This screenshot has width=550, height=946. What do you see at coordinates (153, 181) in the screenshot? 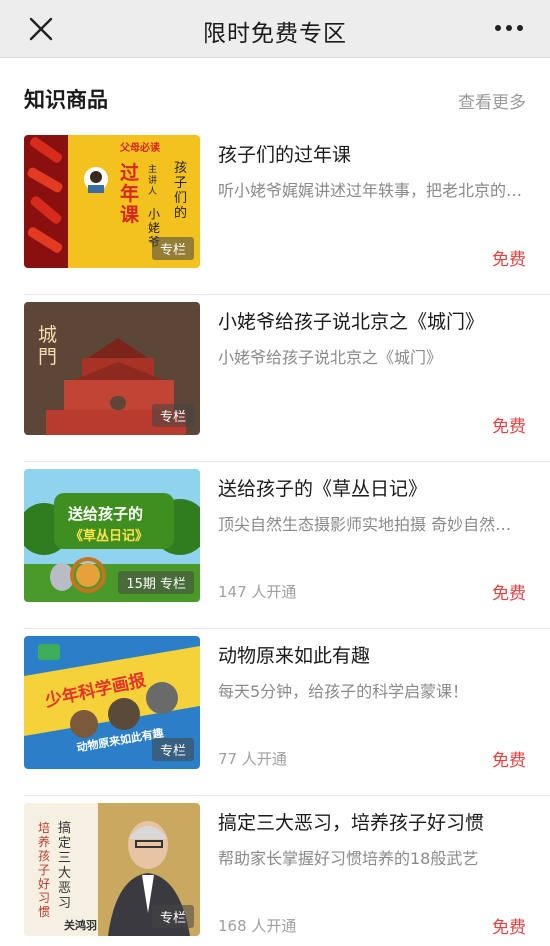
I see `thumb-speaker-label: 主讲人` at bounding box center [153, 181].